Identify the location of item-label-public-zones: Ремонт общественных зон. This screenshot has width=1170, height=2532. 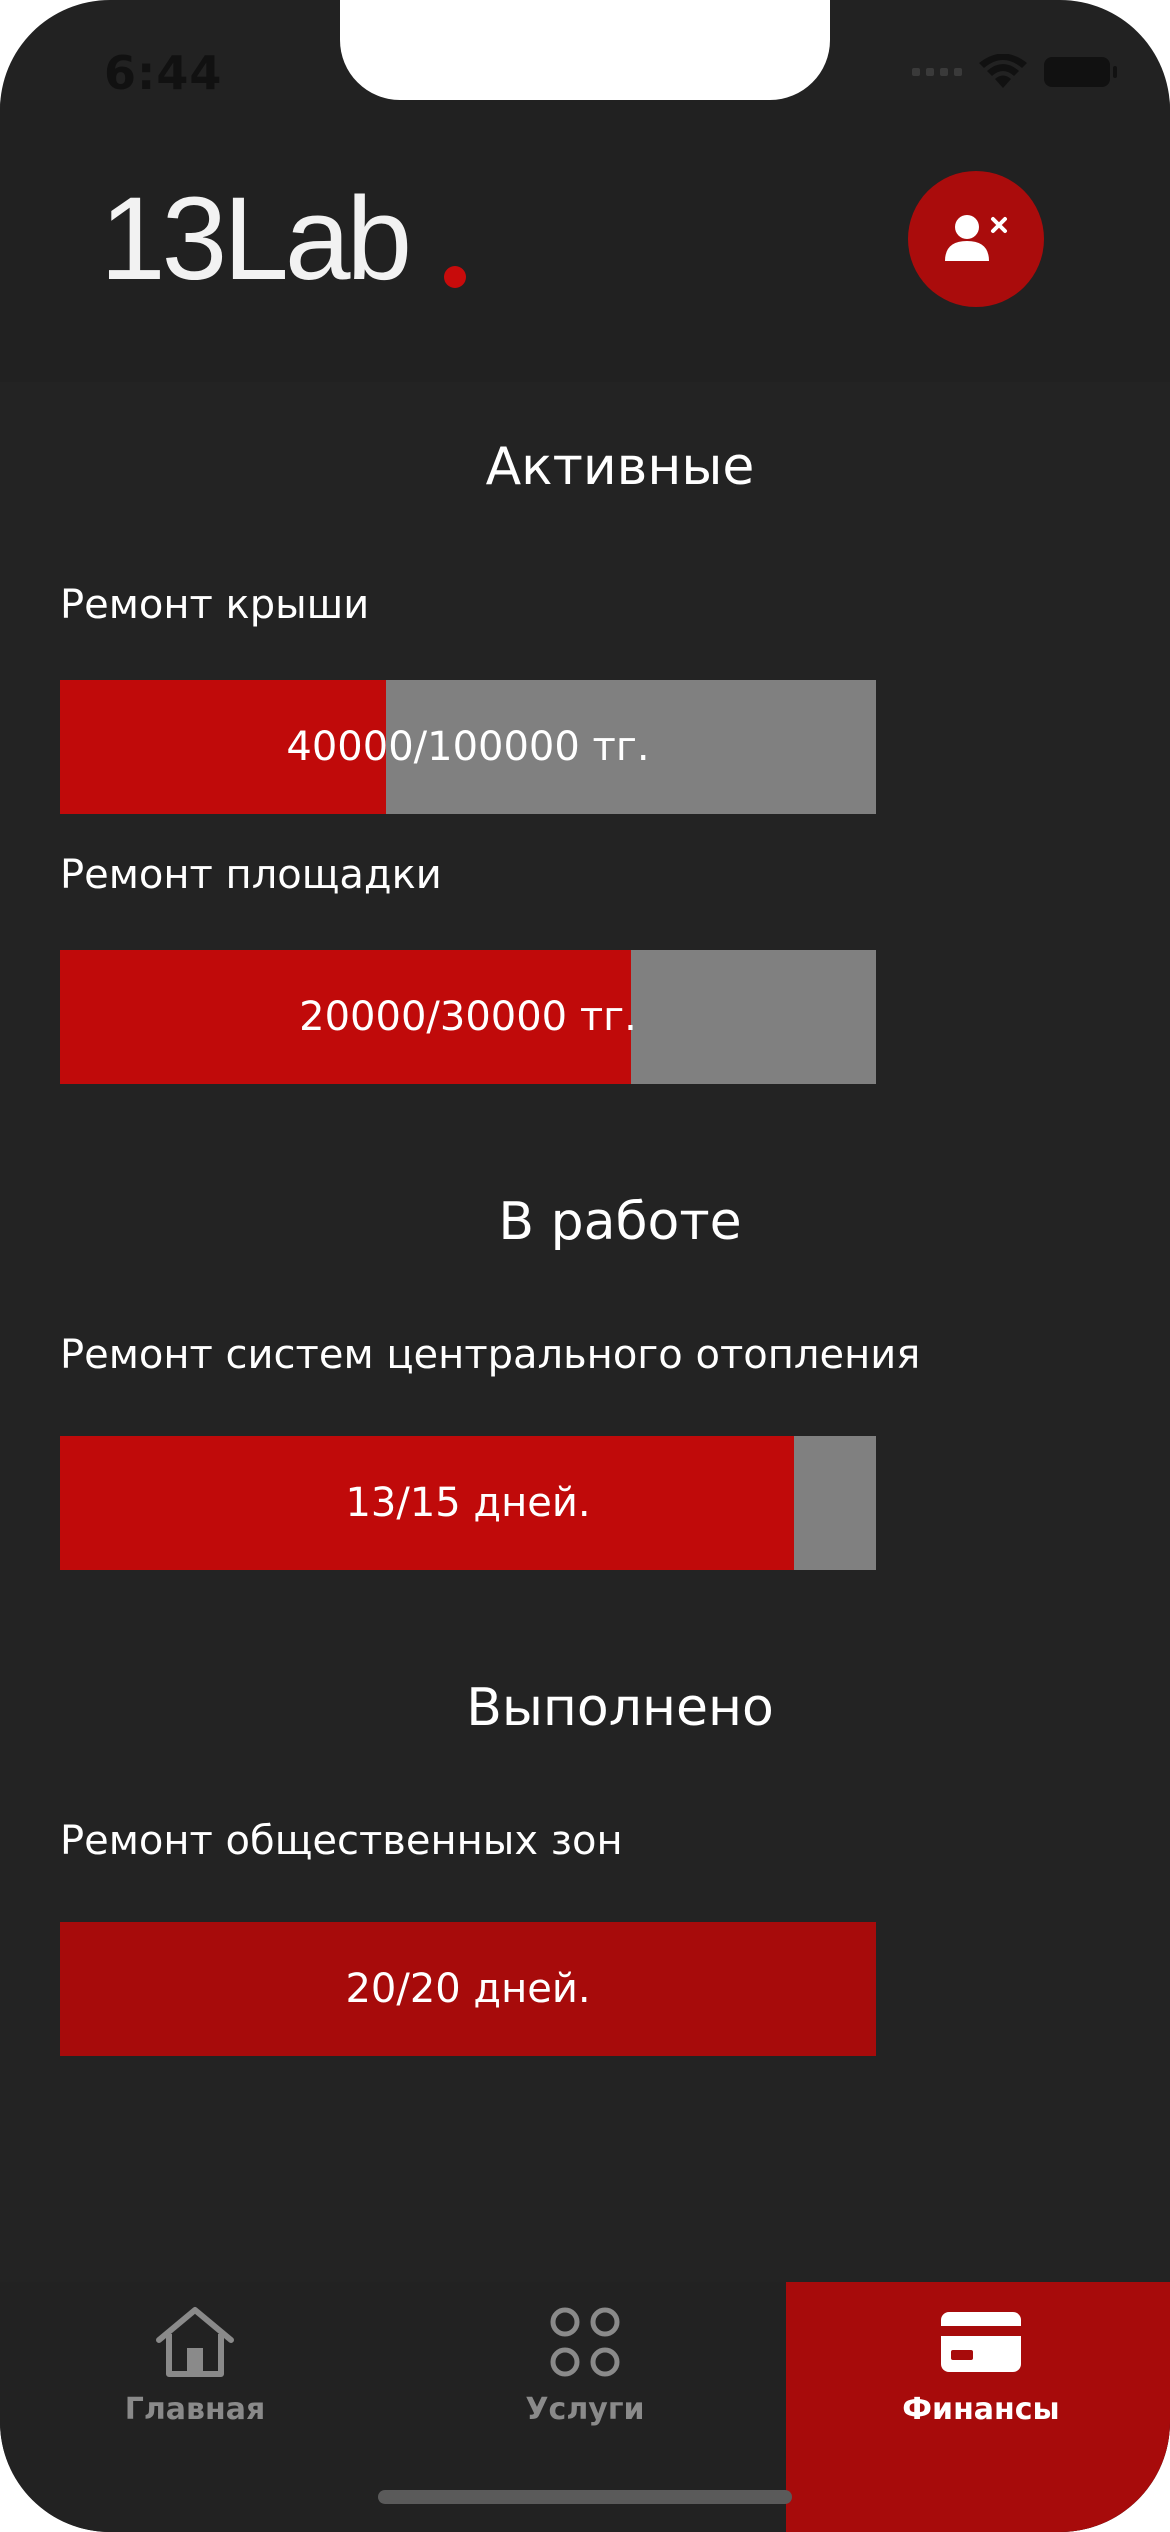
(341, 1841).